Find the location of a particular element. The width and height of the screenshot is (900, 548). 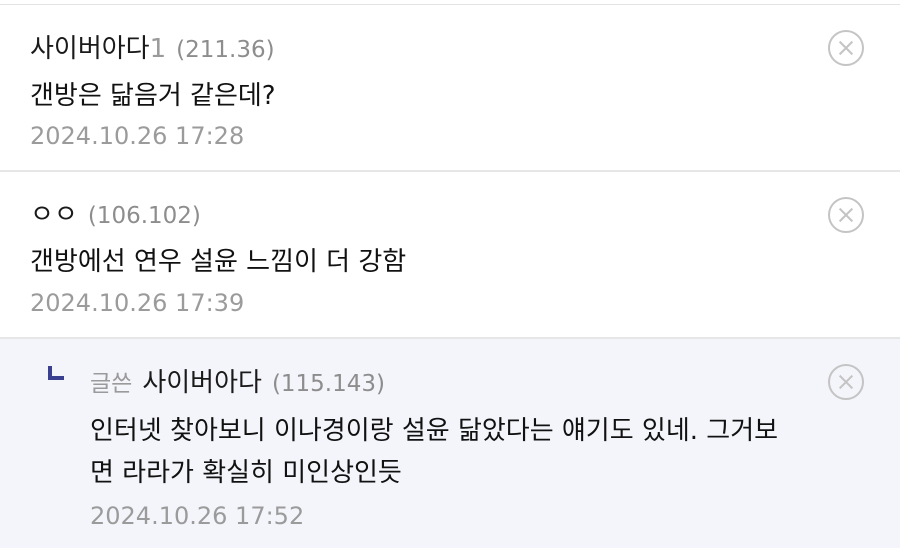

comment-text: 갠방에선 연우 설윤 느낌이 더 강함 is located at coordinates (218, 262).